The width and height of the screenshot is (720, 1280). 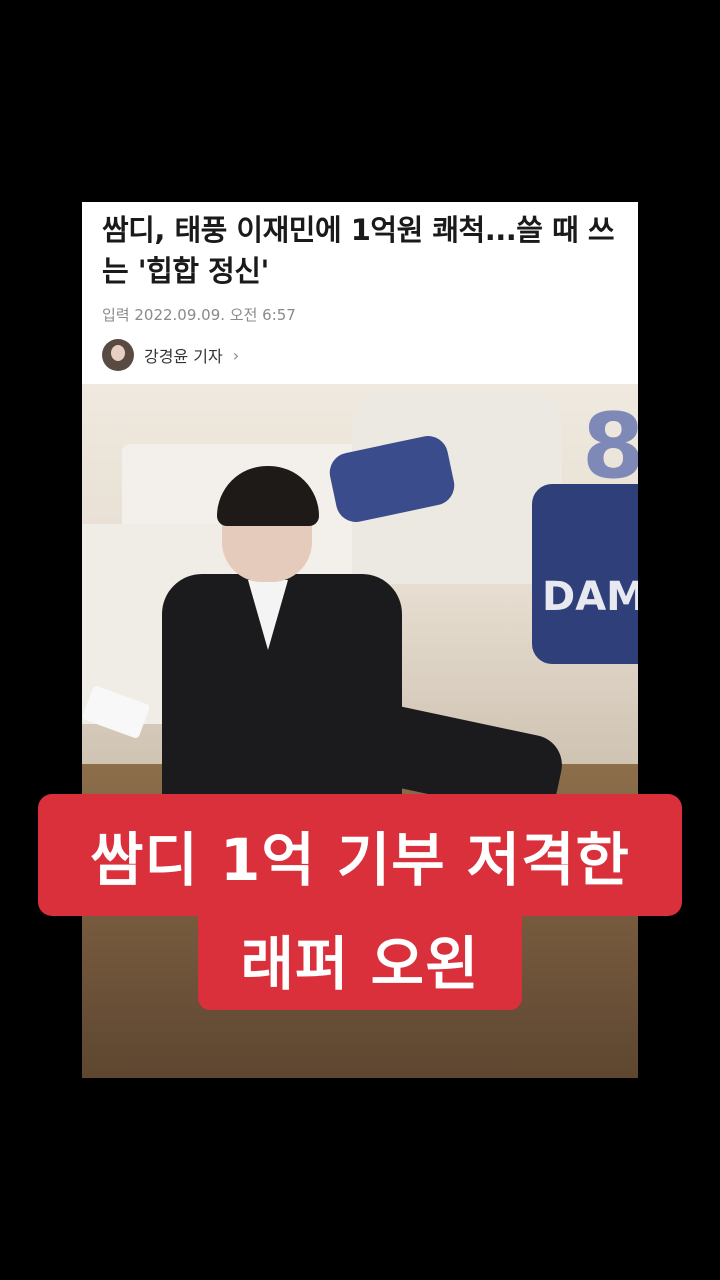 I want to click on reporter-avatar, so click(x=118, y=355).